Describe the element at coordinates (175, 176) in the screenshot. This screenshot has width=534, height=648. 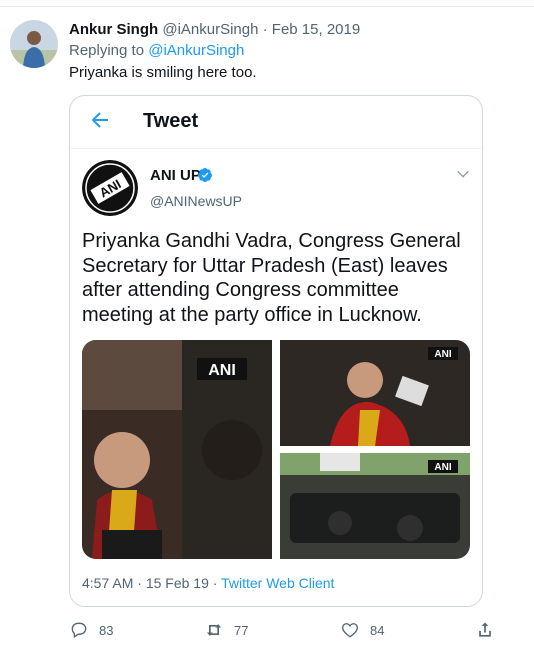
I see `quoted-author-name: ANI UP` at that location.